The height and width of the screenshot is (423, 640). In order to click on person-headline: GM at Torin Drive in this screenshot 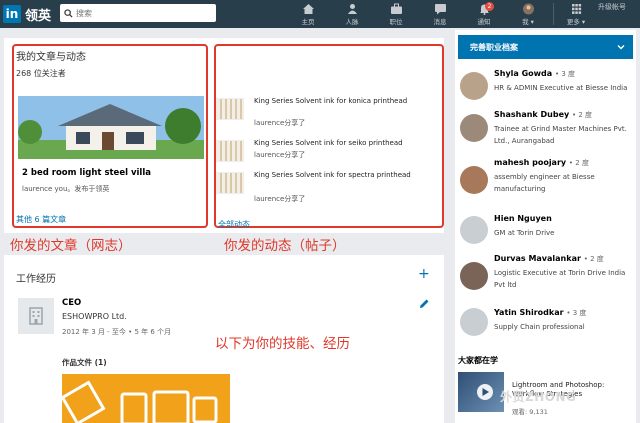, I will do `click(524, 233)`.